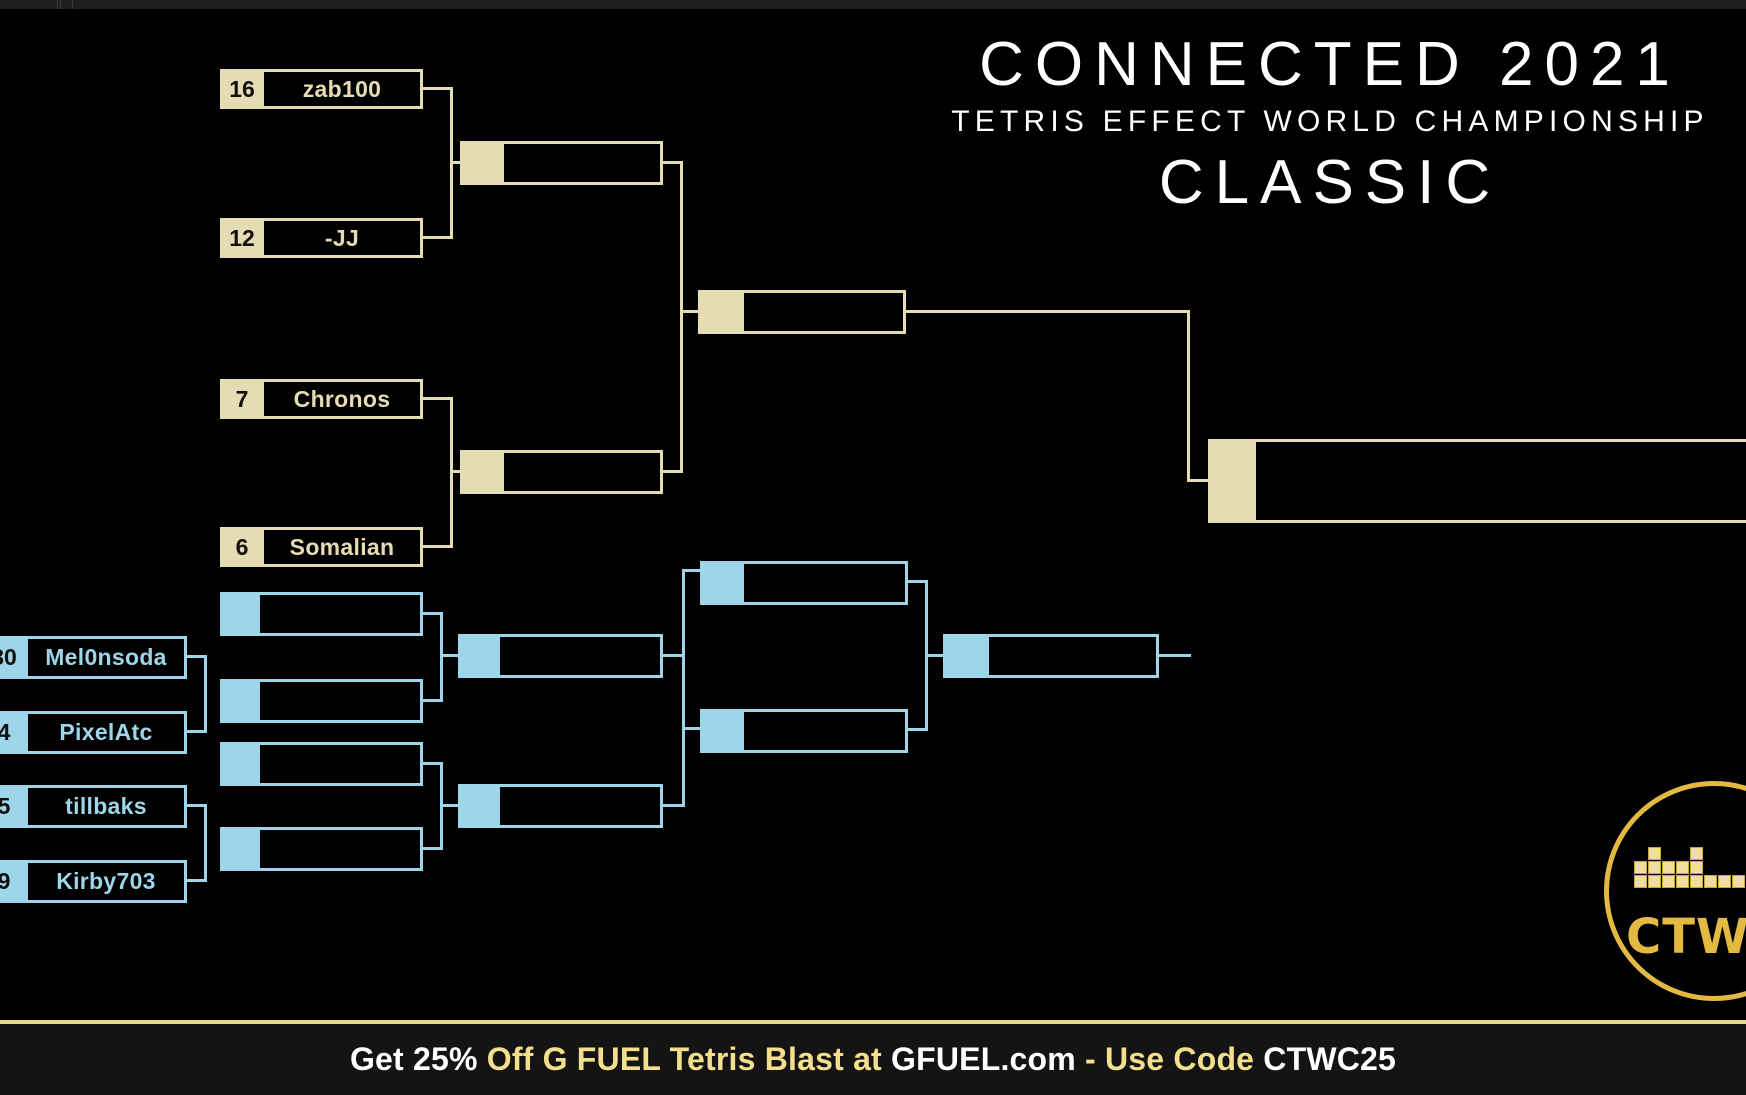  What do you see at coordinates (242, 547) in the screenshot?
I see `seed-number: 6` at bounding box center [242, 547].